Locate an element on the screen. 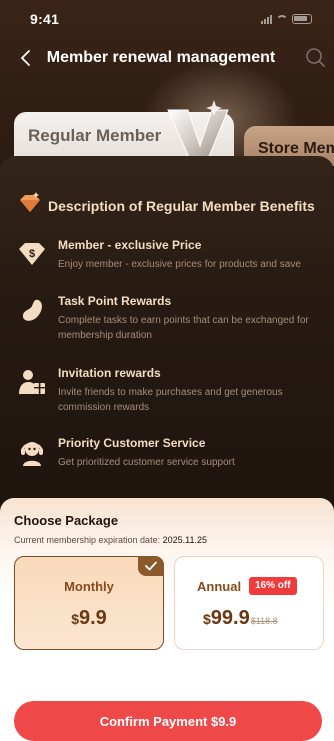 The width and height of the screenshot is (334, 741). plan-amount: 99.9 is located at coordinates (230, 618).